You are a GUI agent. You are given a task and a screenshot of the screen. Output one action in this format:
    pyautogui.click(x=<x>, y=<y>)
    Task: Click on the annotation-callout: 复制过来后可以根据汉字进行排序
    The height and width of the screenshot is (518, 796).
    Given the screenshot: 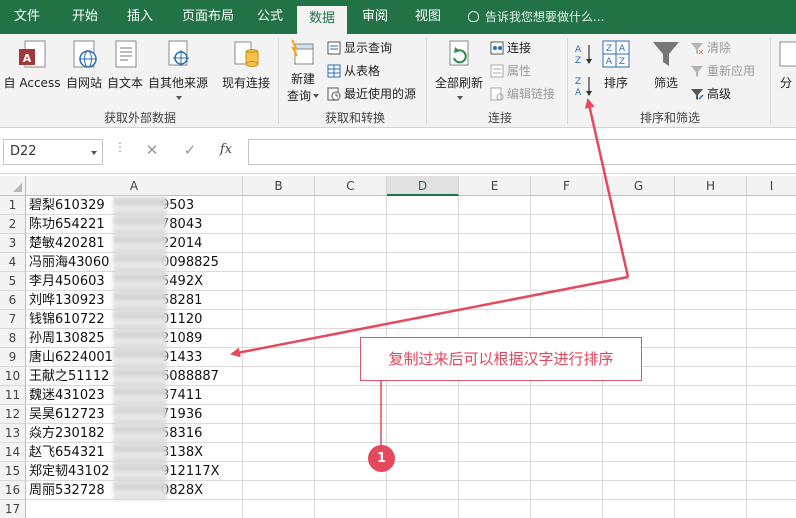 What is the action you would take?
    pyautogui.click(x=501, y=359)
    